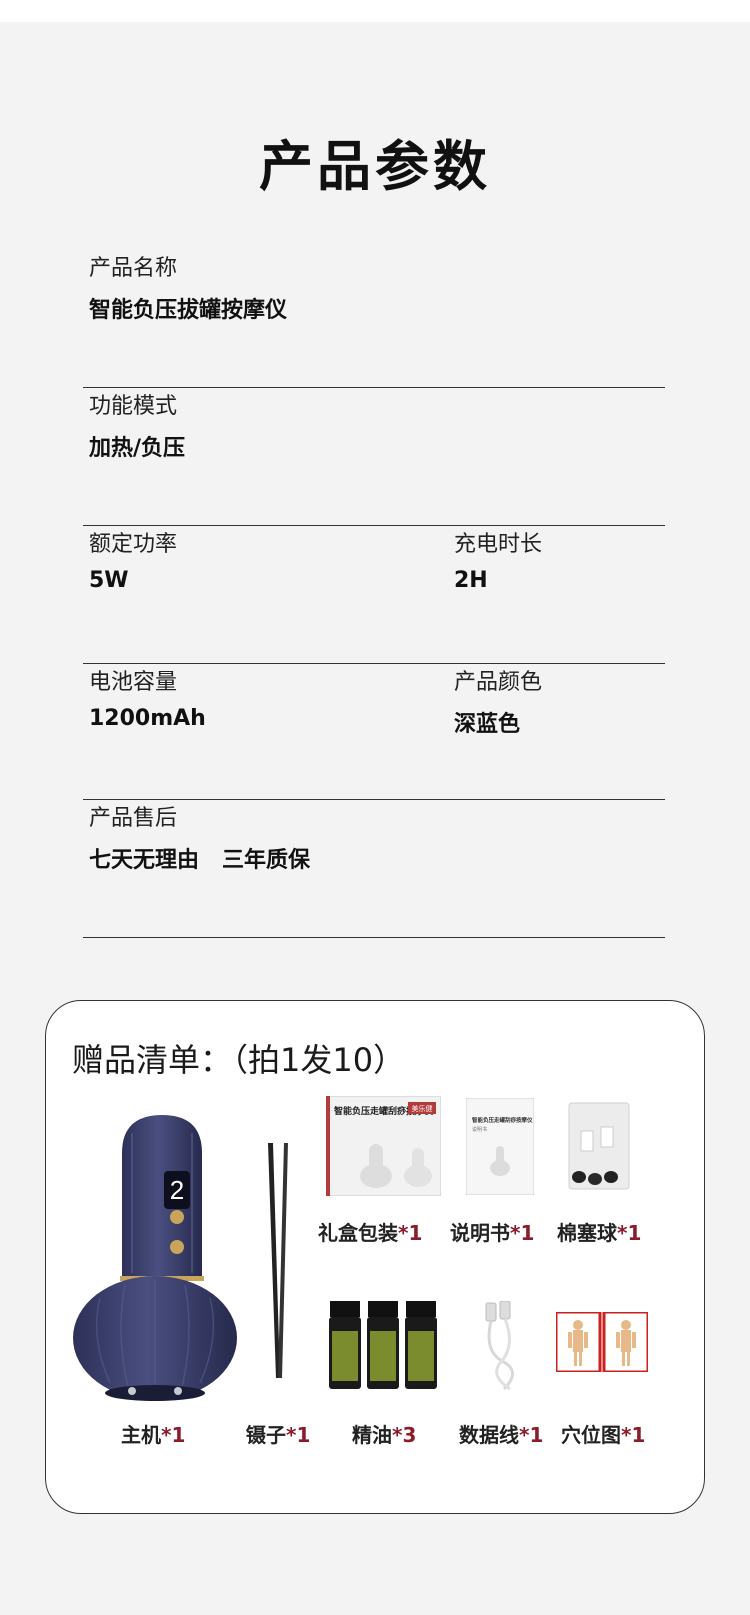 The image size is (750, 1615). What do you see at coordinates (278, 1260) in the screenshot?
I see `tweezers-image` at bounding box center [278, 1260].